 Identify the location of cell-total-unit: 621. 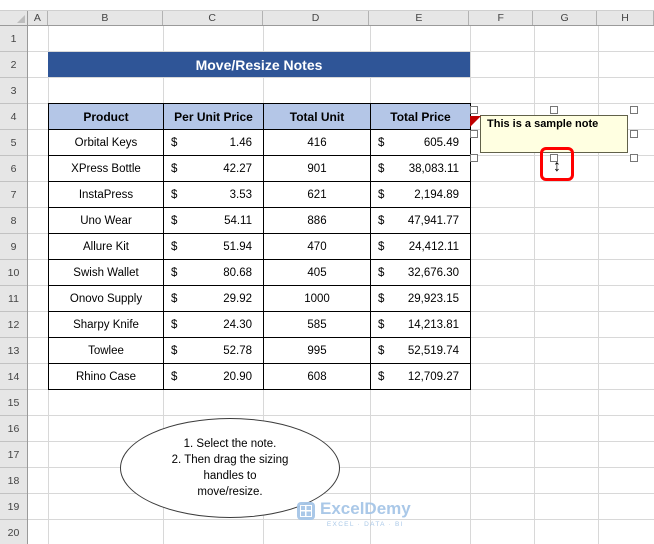
(317, 194).